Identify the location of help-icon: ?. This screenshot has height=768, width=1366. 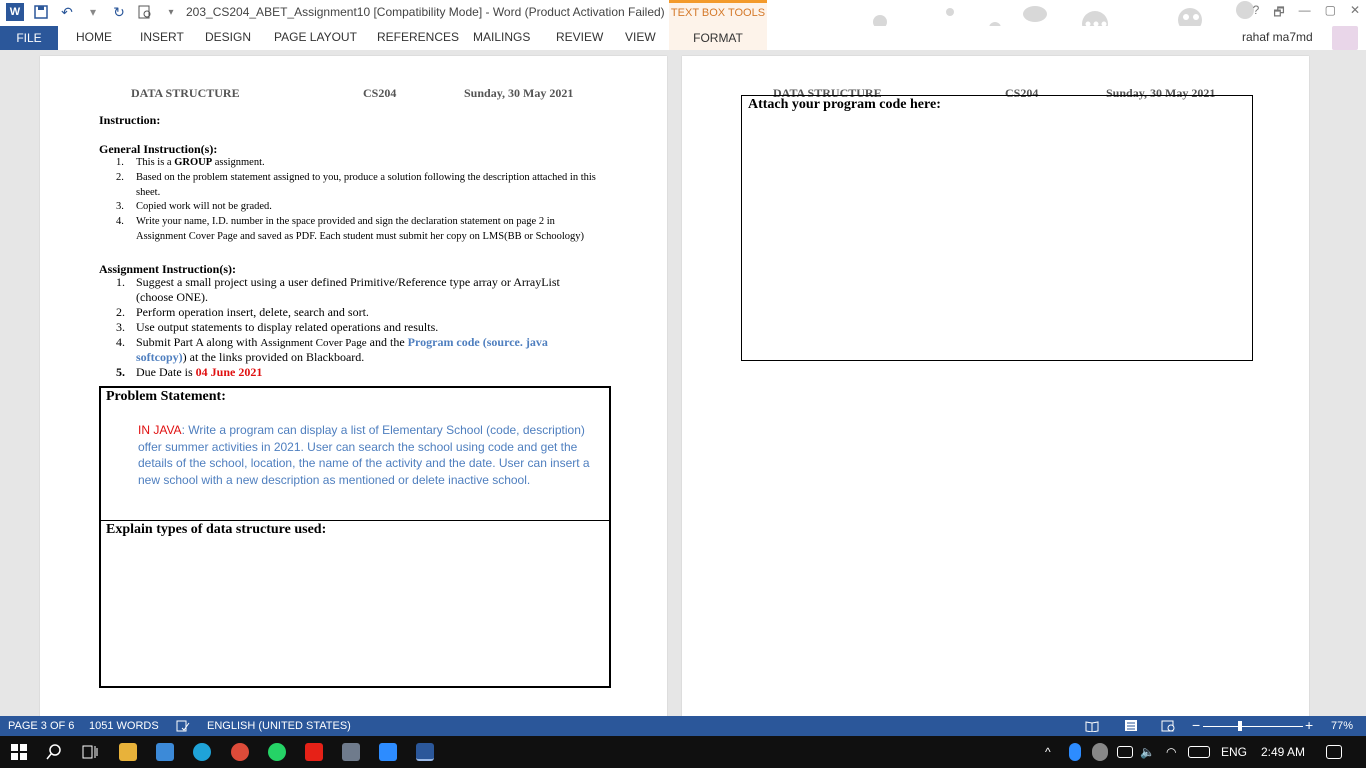
(1256, 13).